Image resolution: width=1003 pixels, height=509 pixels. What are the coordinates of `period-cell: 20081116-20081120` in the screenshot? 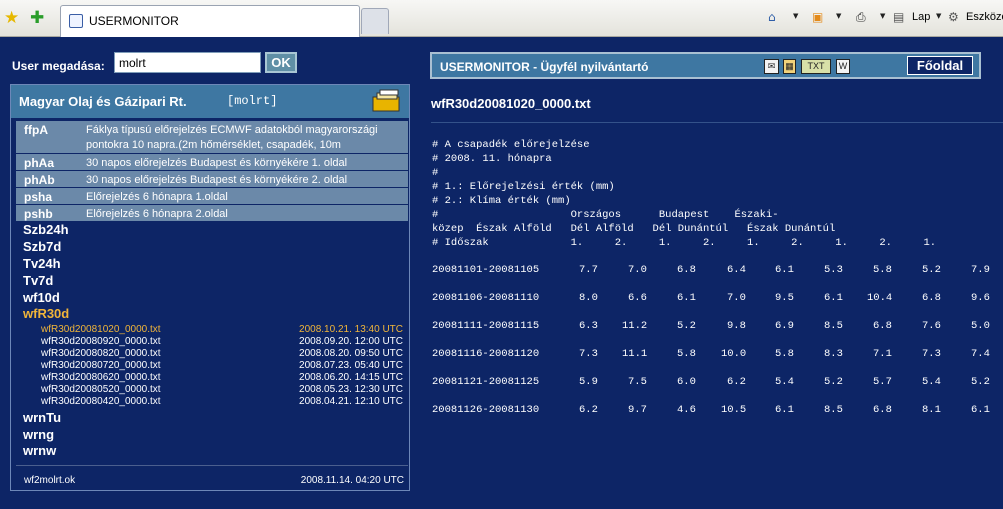 It's located at (486, 354).